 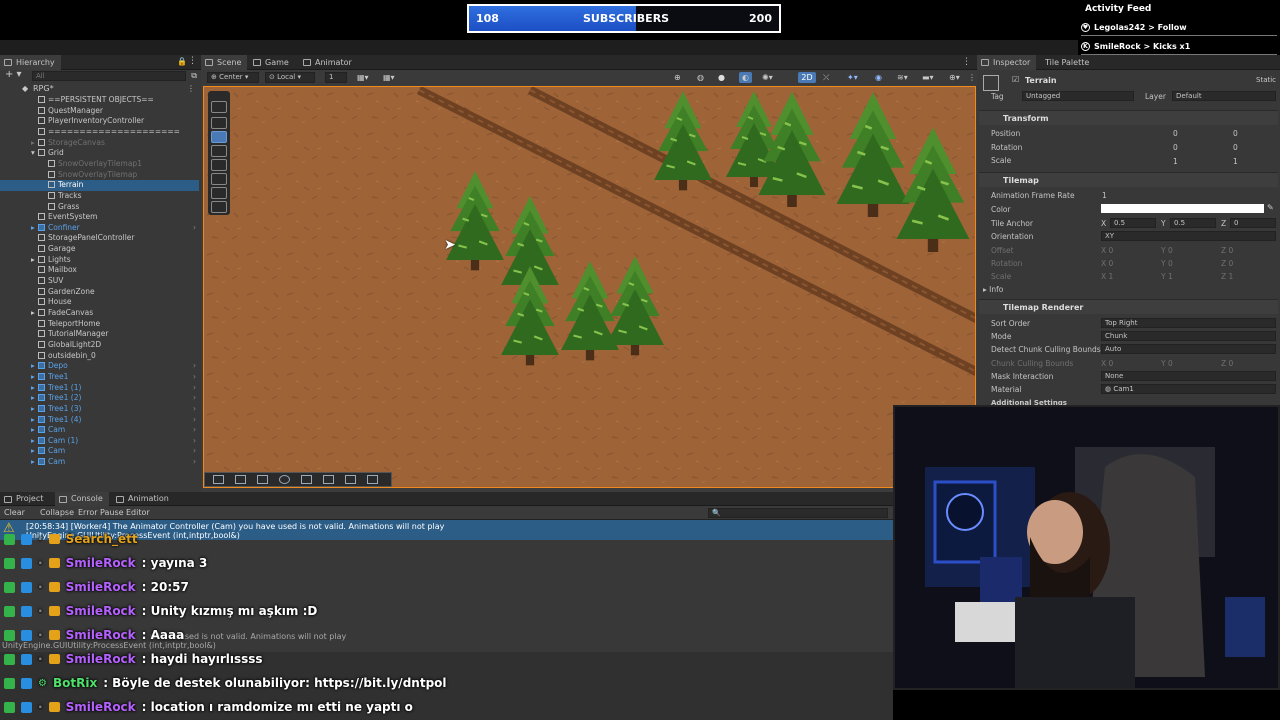 What do you see at coordinates (99, 153) in the screenshot?
I see `hierarchy-item: ▾ Grid` at bounding box center [99, 153].